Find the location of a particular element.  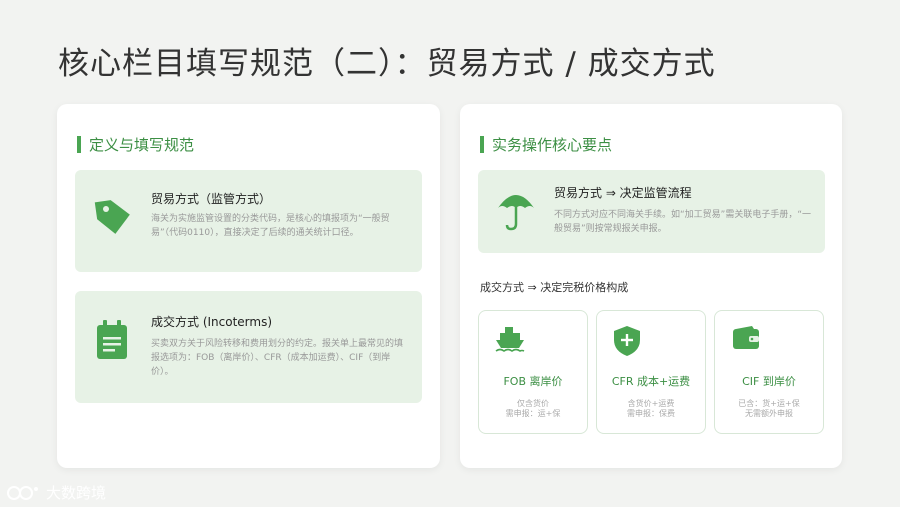

practice-section-header: 实务操作核心要点 is located at coordinates (546, 144).